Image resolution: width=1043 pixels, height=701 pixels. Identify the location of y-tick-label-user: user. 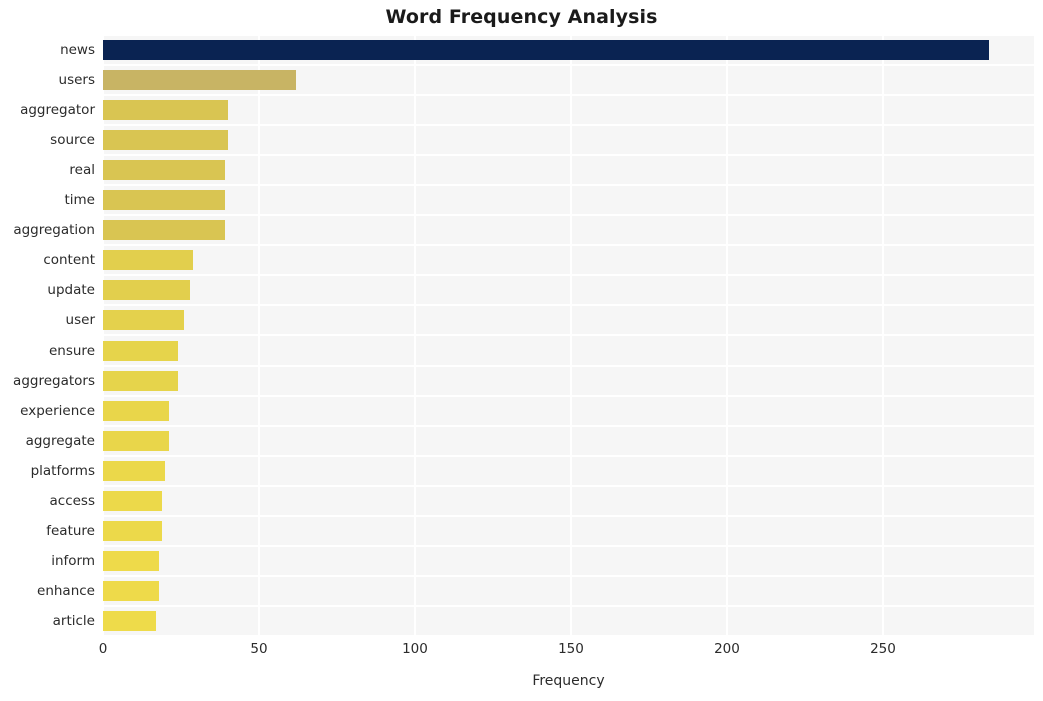
(80, 320).